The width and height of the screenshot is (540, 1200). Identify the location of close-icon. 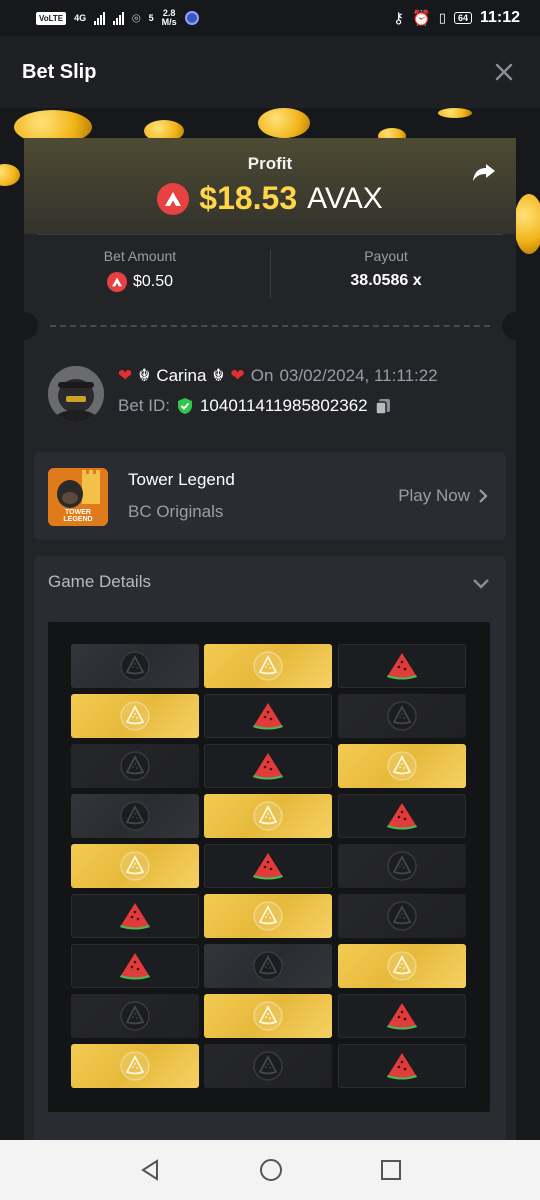
(504, 72).